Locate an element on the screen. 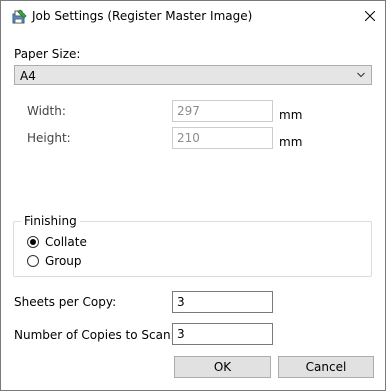 The width and height of the screenshot is (386, 391). copies-to-scan-label: Number of Copies to Scan: is located at coordinates (94, 335).